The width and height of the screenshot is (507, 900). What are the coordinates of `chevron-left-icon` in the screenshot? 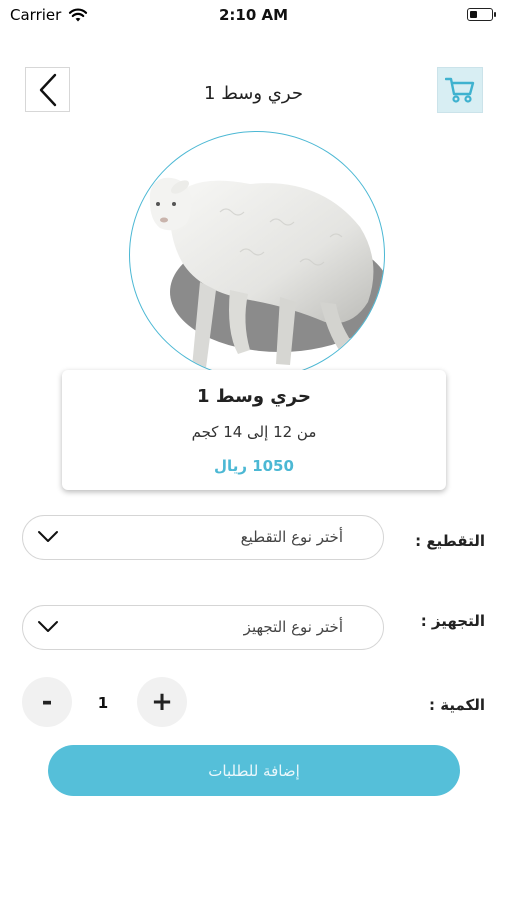 It's located at (47, 89).